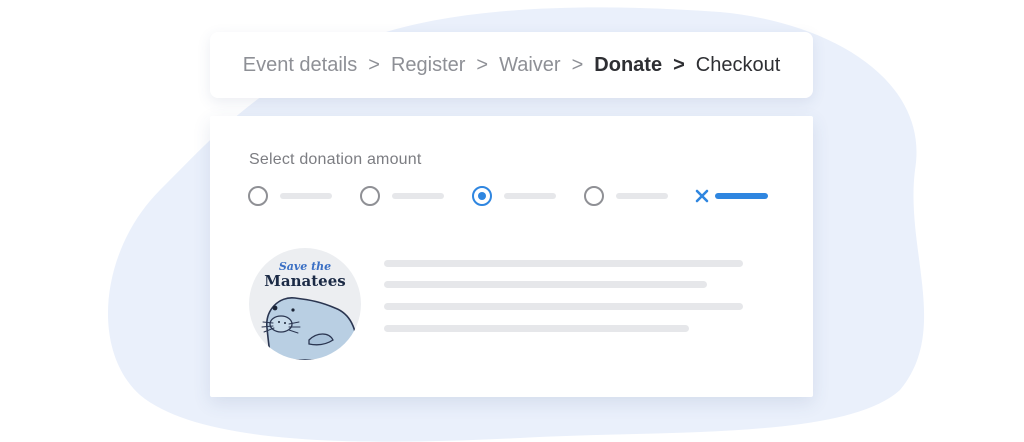  What do you see at coordinates (702, 196) in the screenshot?
I see `close-icon` at bounding box center [702, 196].